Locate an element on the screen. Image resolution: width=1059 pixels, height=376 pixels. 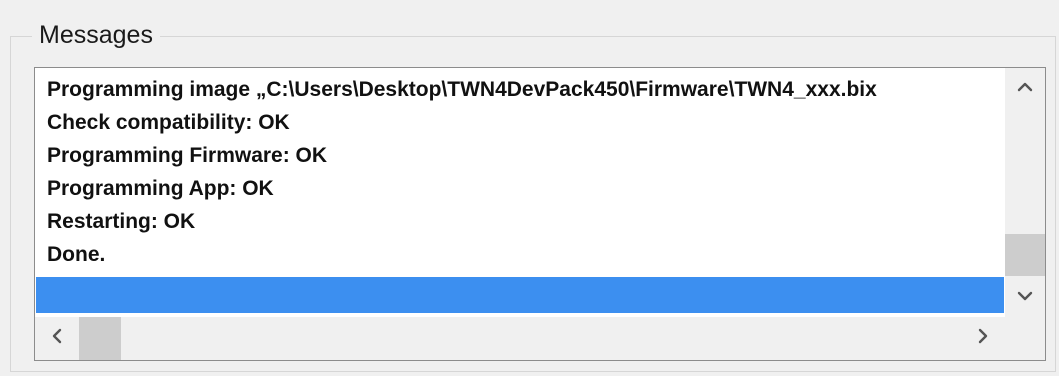
chevron-up-icon is located at coordinates (1025, 88).